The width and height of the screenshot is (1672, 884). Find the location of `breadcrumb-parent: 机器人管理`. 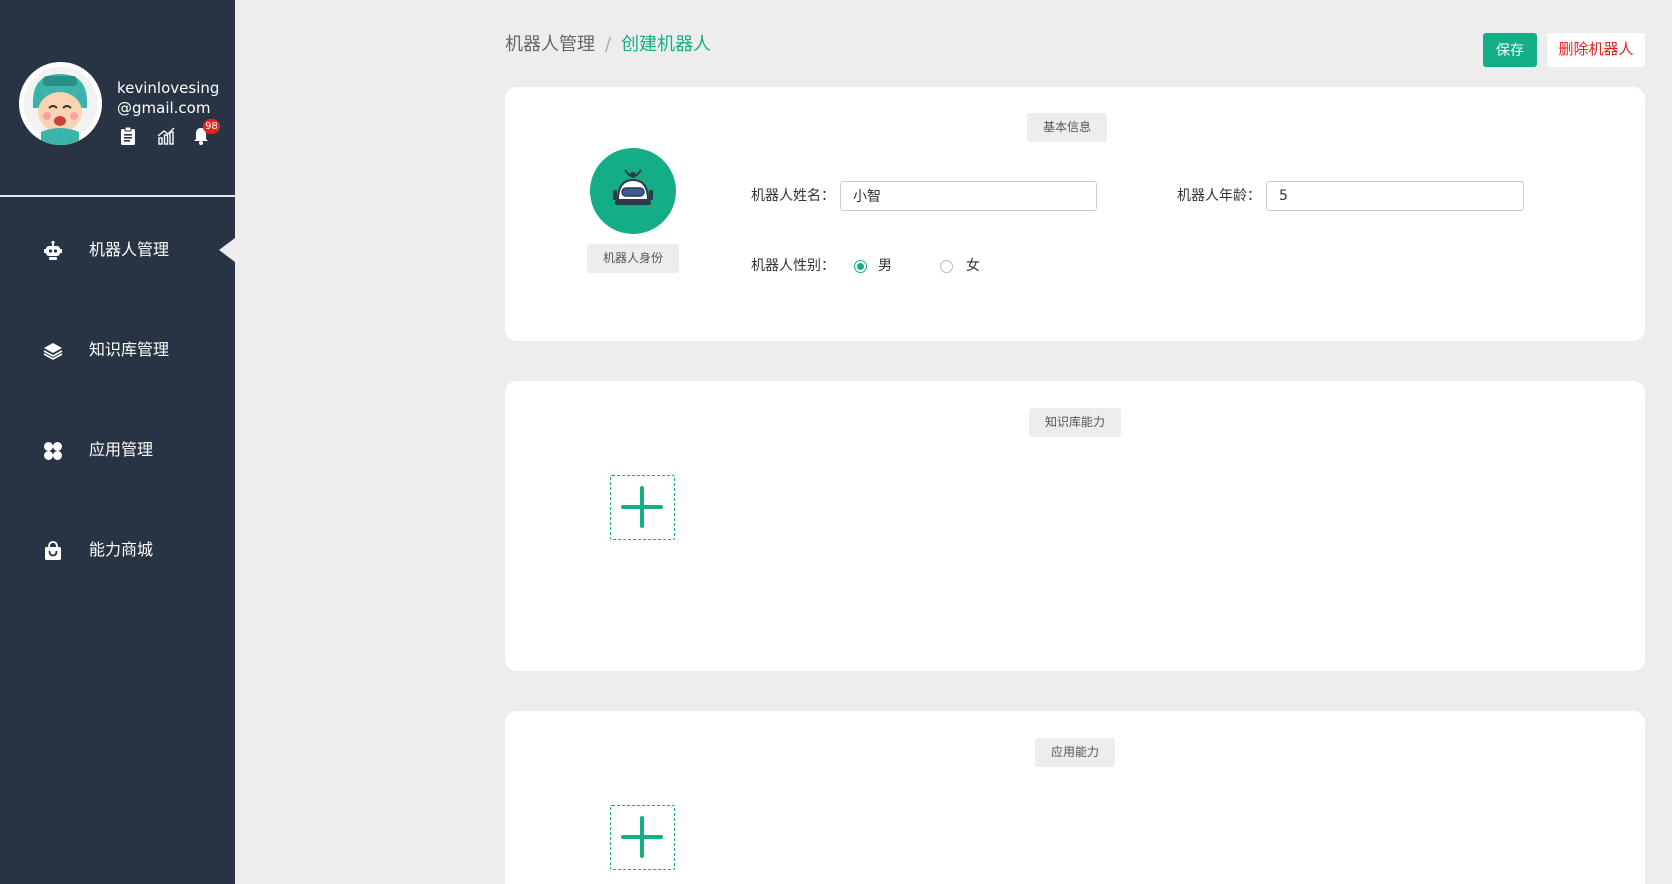

breadcrumb-parent: 机器人管理 is located at coordinates (550, 44).